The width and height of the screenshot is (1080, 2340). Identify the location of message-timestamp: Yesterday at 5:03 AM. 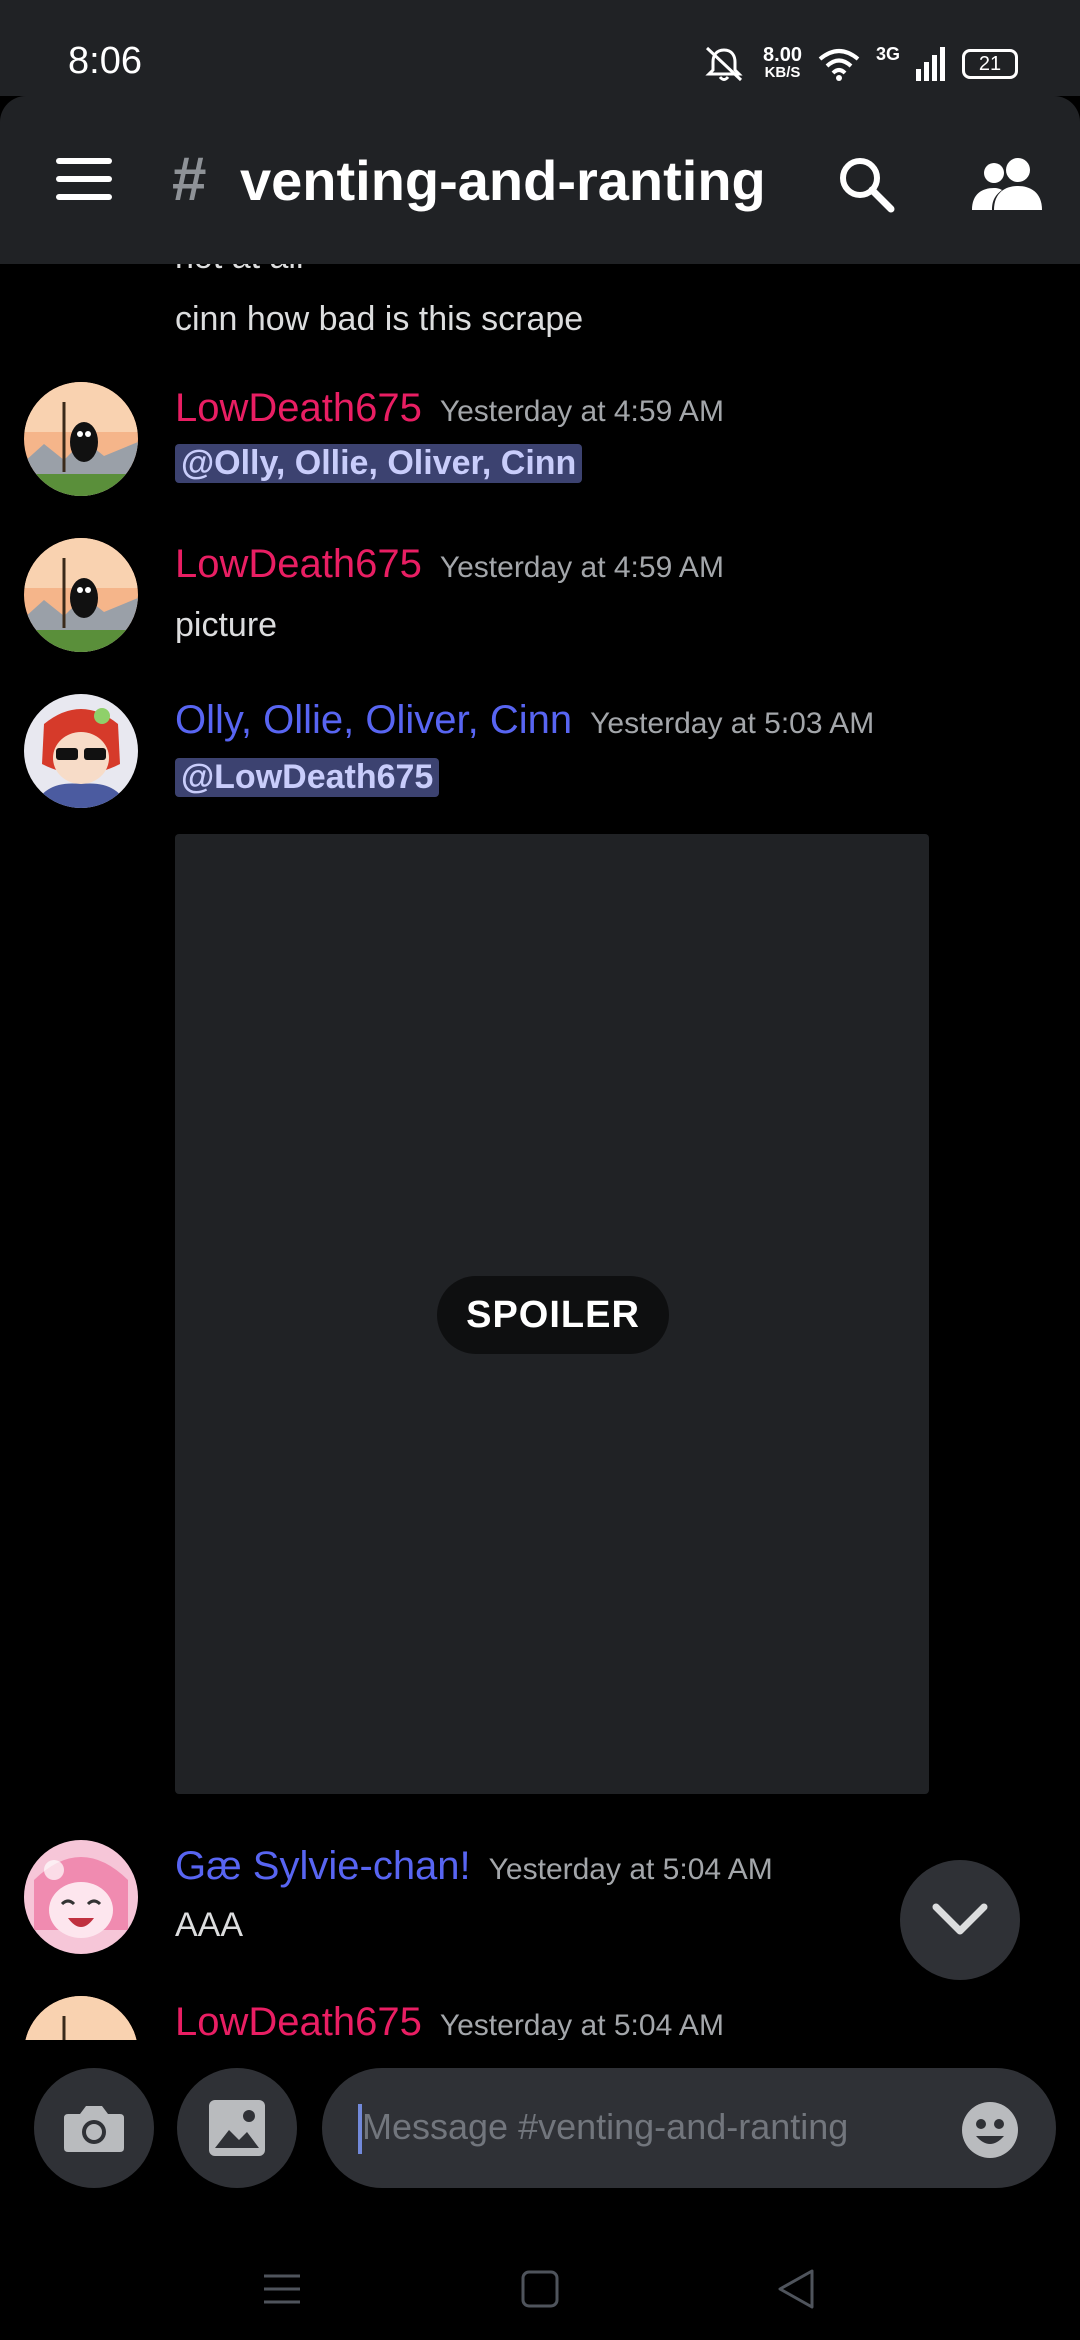
(732, 723).